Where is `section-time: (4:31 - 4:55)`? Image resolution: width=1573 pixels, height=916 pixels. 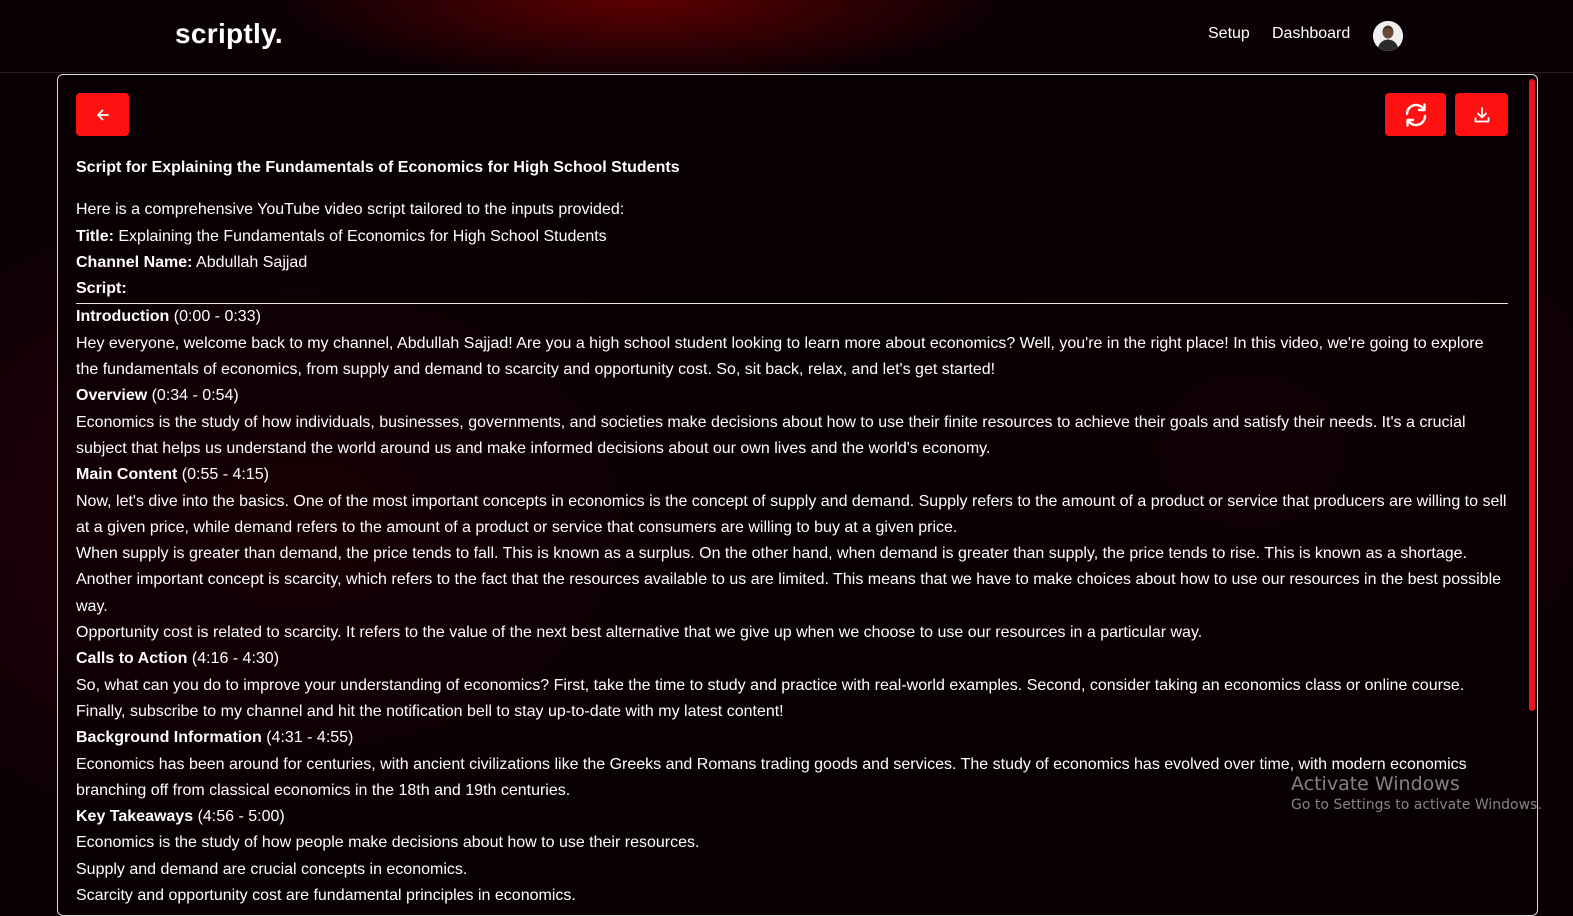
section-time: (4:31 - 4:55) is located at coordinates (307, 738).